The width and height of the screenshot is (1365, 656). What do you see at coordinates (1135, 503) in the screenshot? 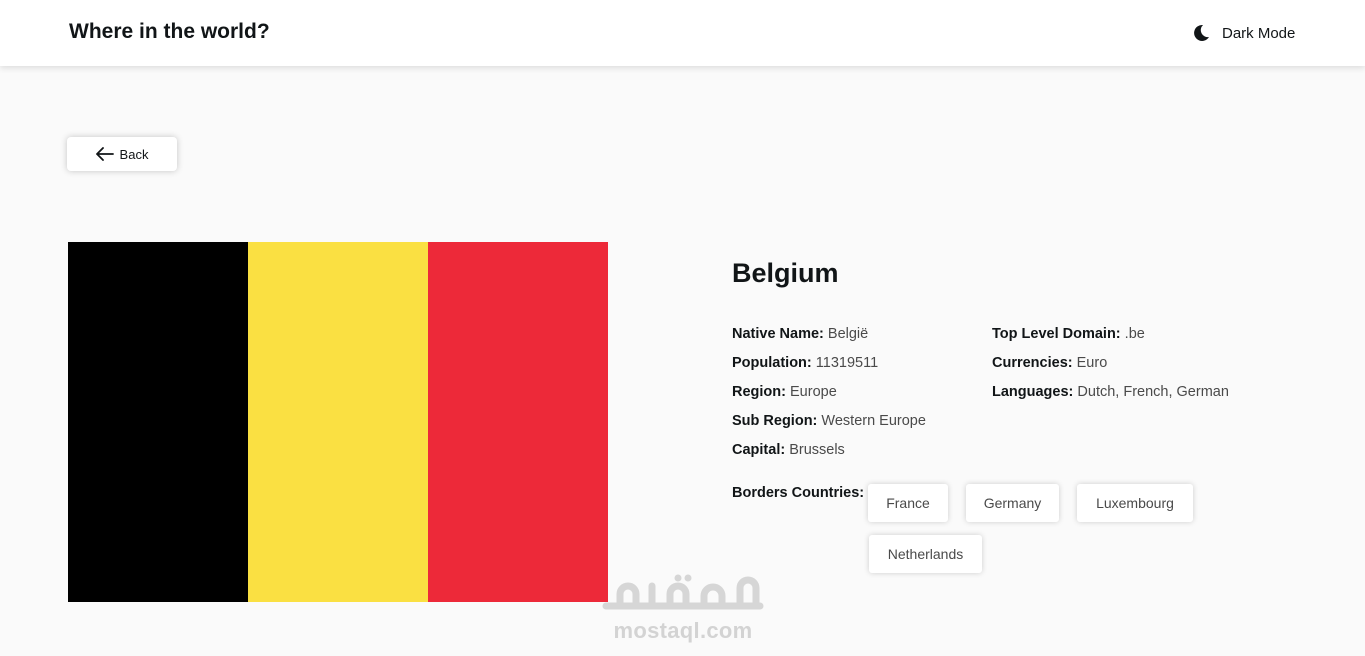
I see `border-chip-luxembourg: Luxembourg` at bounding box center [1135, 503].